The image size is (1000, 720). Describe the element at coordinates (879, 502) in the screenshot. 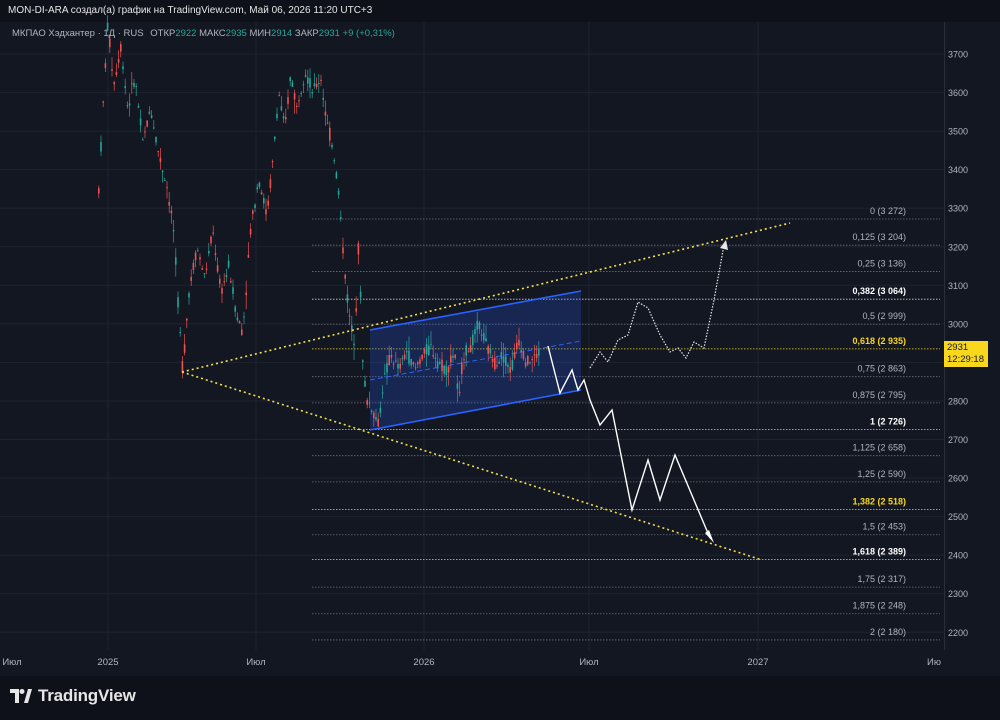

I see `fib-level-label: 1,382 (2 518)` at that location.